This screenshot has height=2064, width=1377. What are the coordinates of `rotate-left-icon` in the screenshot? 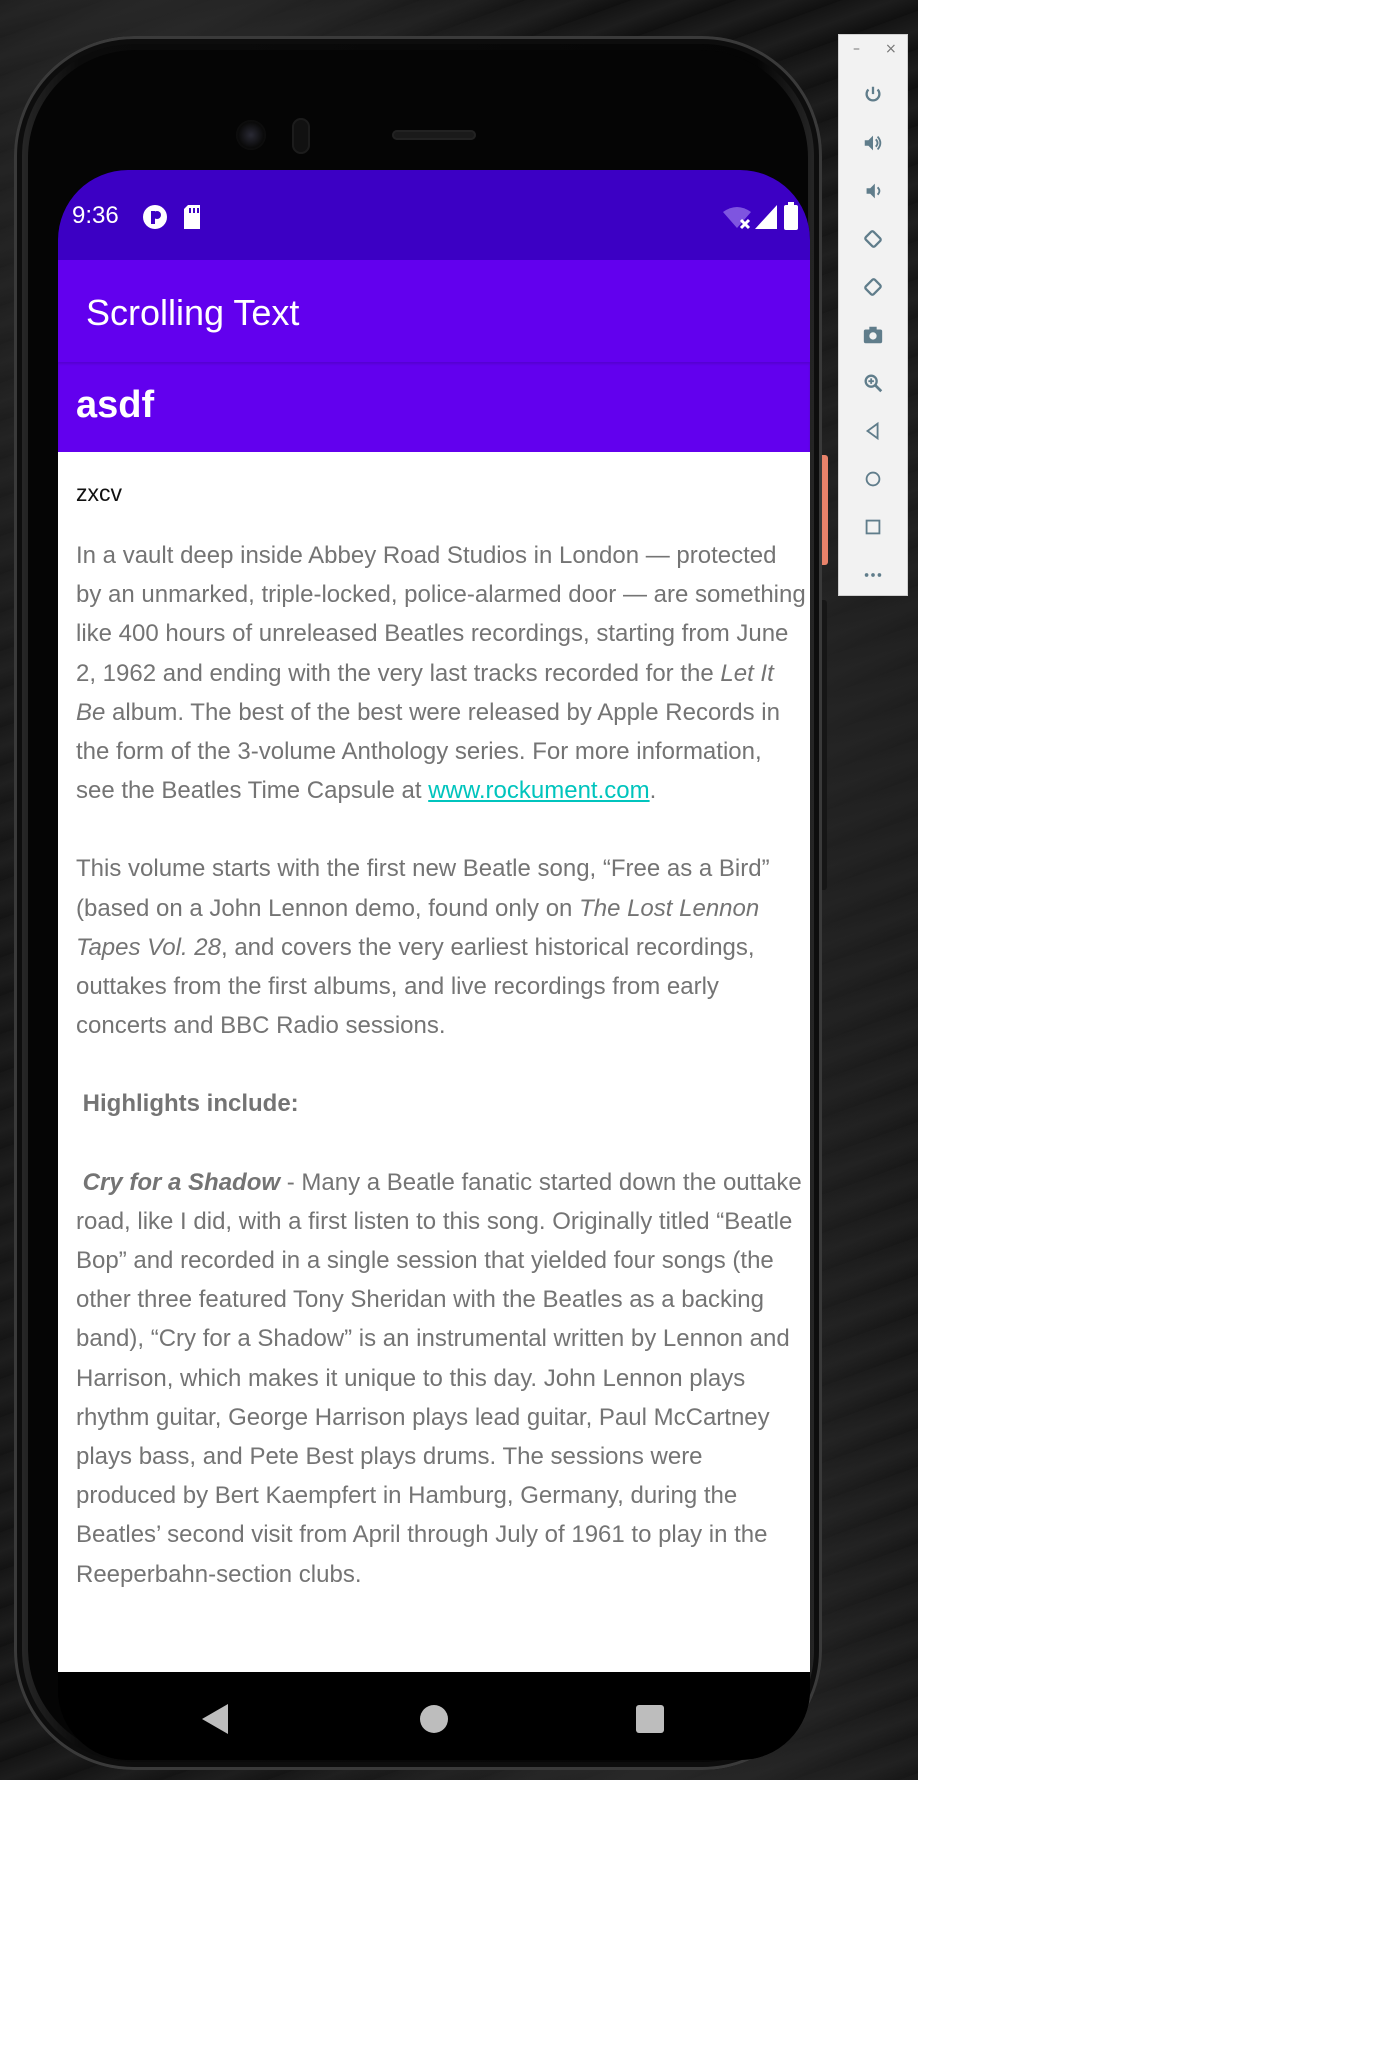 It's located at (873, 239).